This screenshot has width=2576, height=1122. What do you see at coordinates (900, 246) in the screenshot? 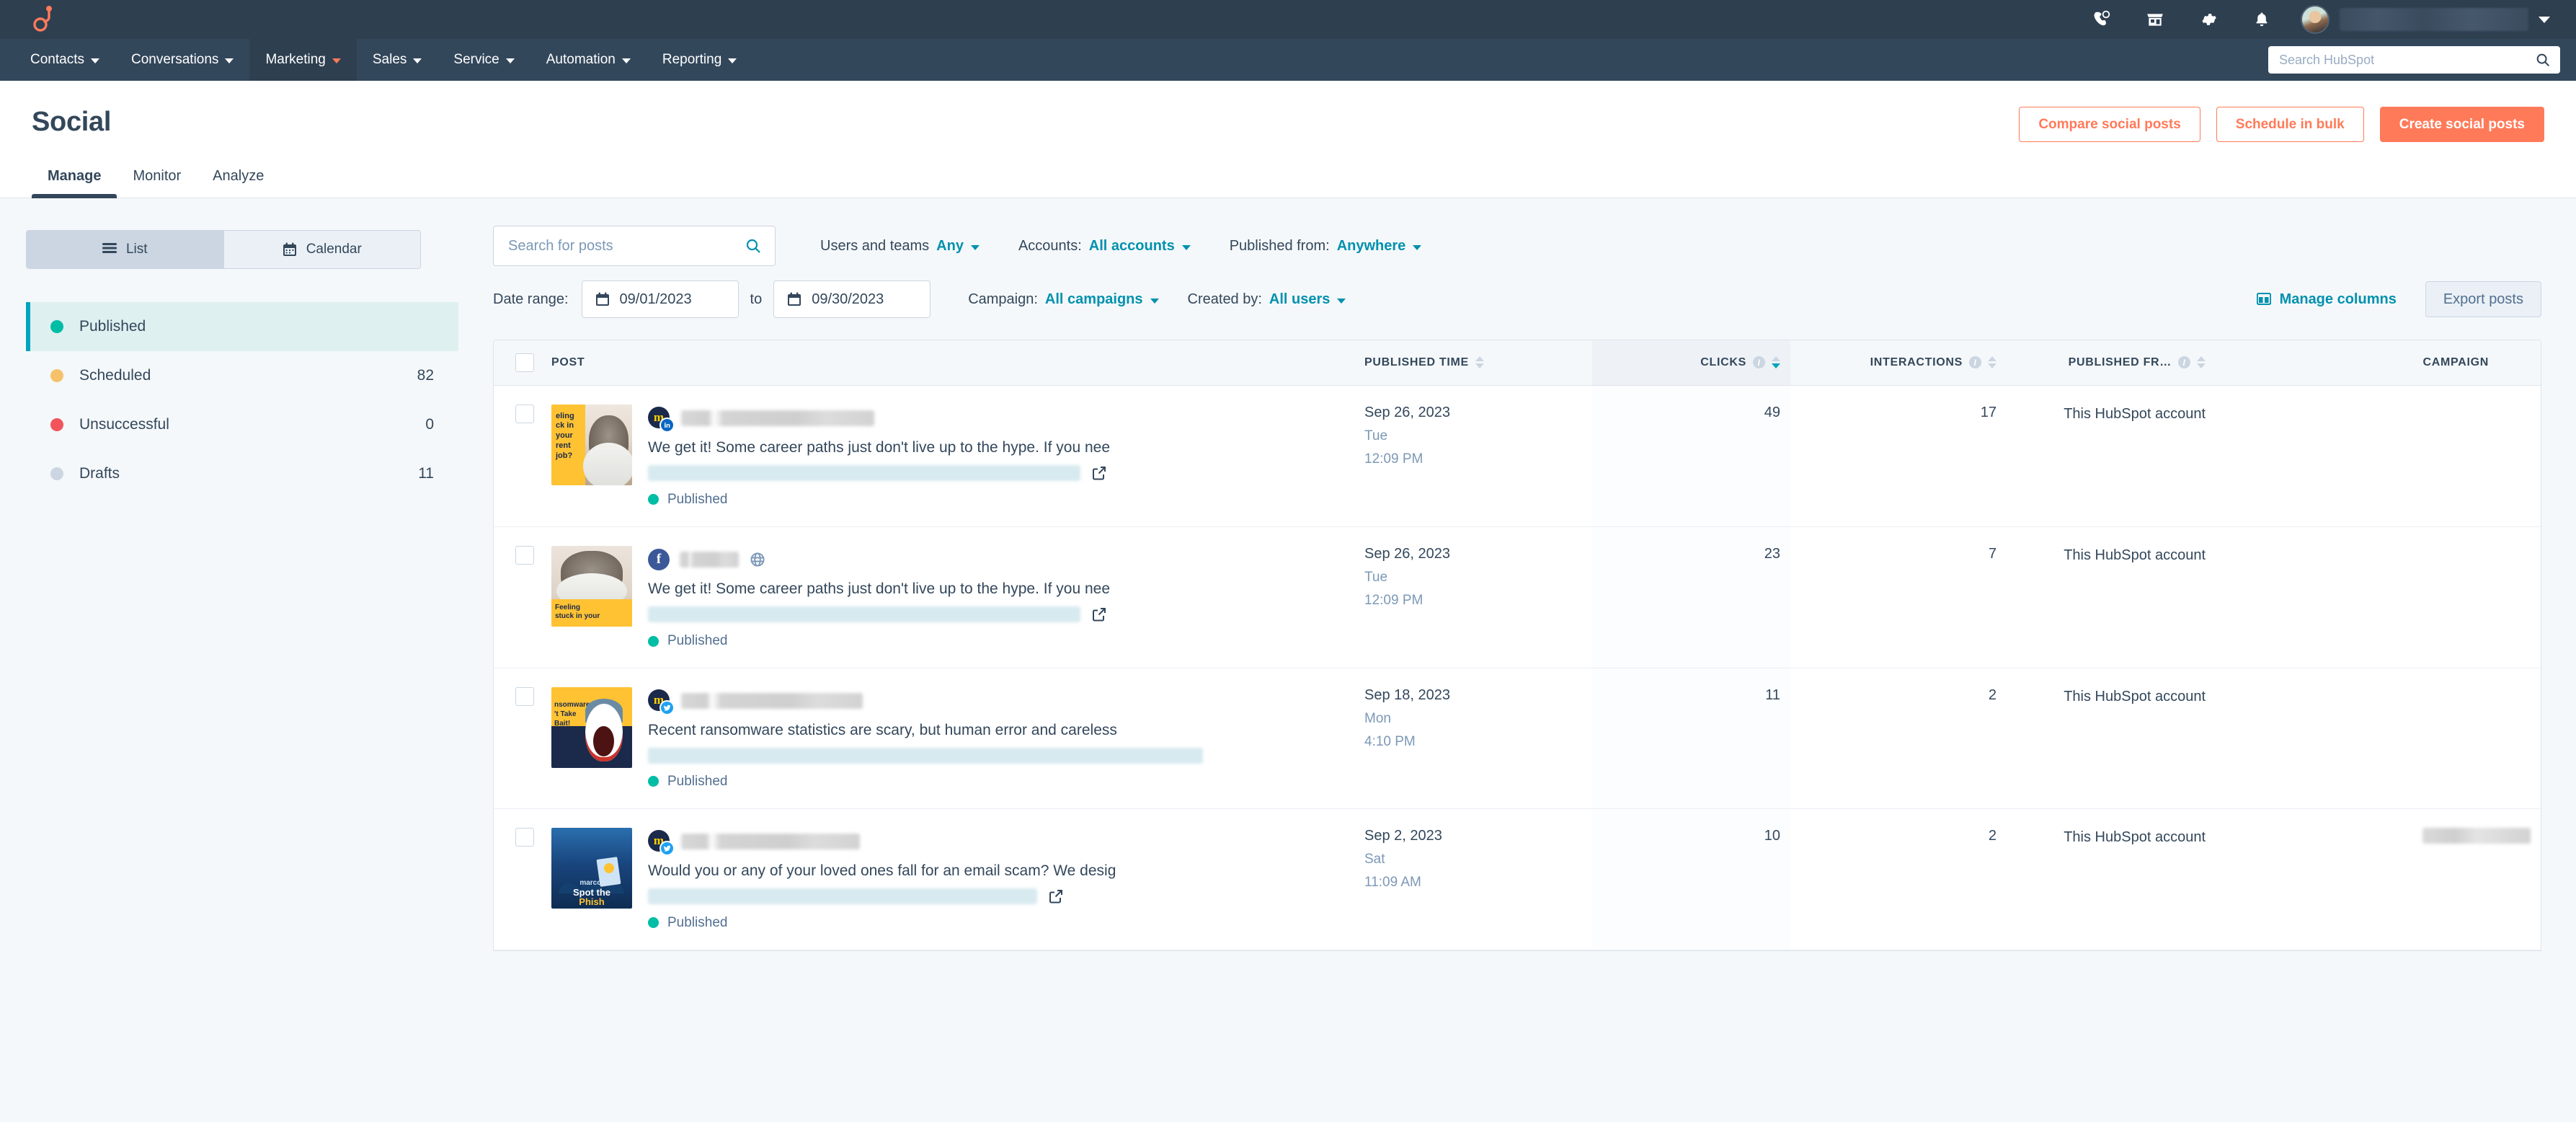
I see `filter-users-and-teams: Users and teams Any` at bounding box center [900, 246].